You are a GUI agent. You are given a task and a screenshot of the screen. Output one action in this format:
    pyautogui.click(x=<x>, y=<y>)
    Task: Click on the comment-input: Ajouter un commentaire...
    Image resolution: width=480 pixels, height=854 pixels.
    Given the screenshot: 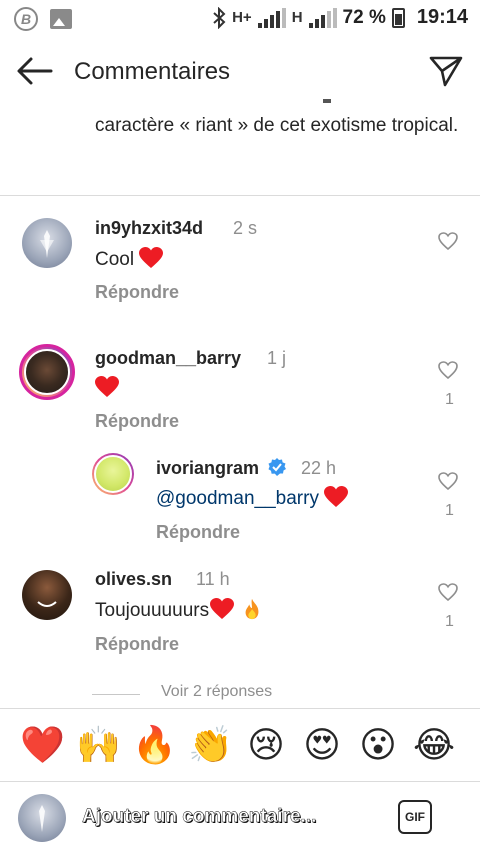 What is the action you would take?
    pyautogui.click(x=199, y=817)
    